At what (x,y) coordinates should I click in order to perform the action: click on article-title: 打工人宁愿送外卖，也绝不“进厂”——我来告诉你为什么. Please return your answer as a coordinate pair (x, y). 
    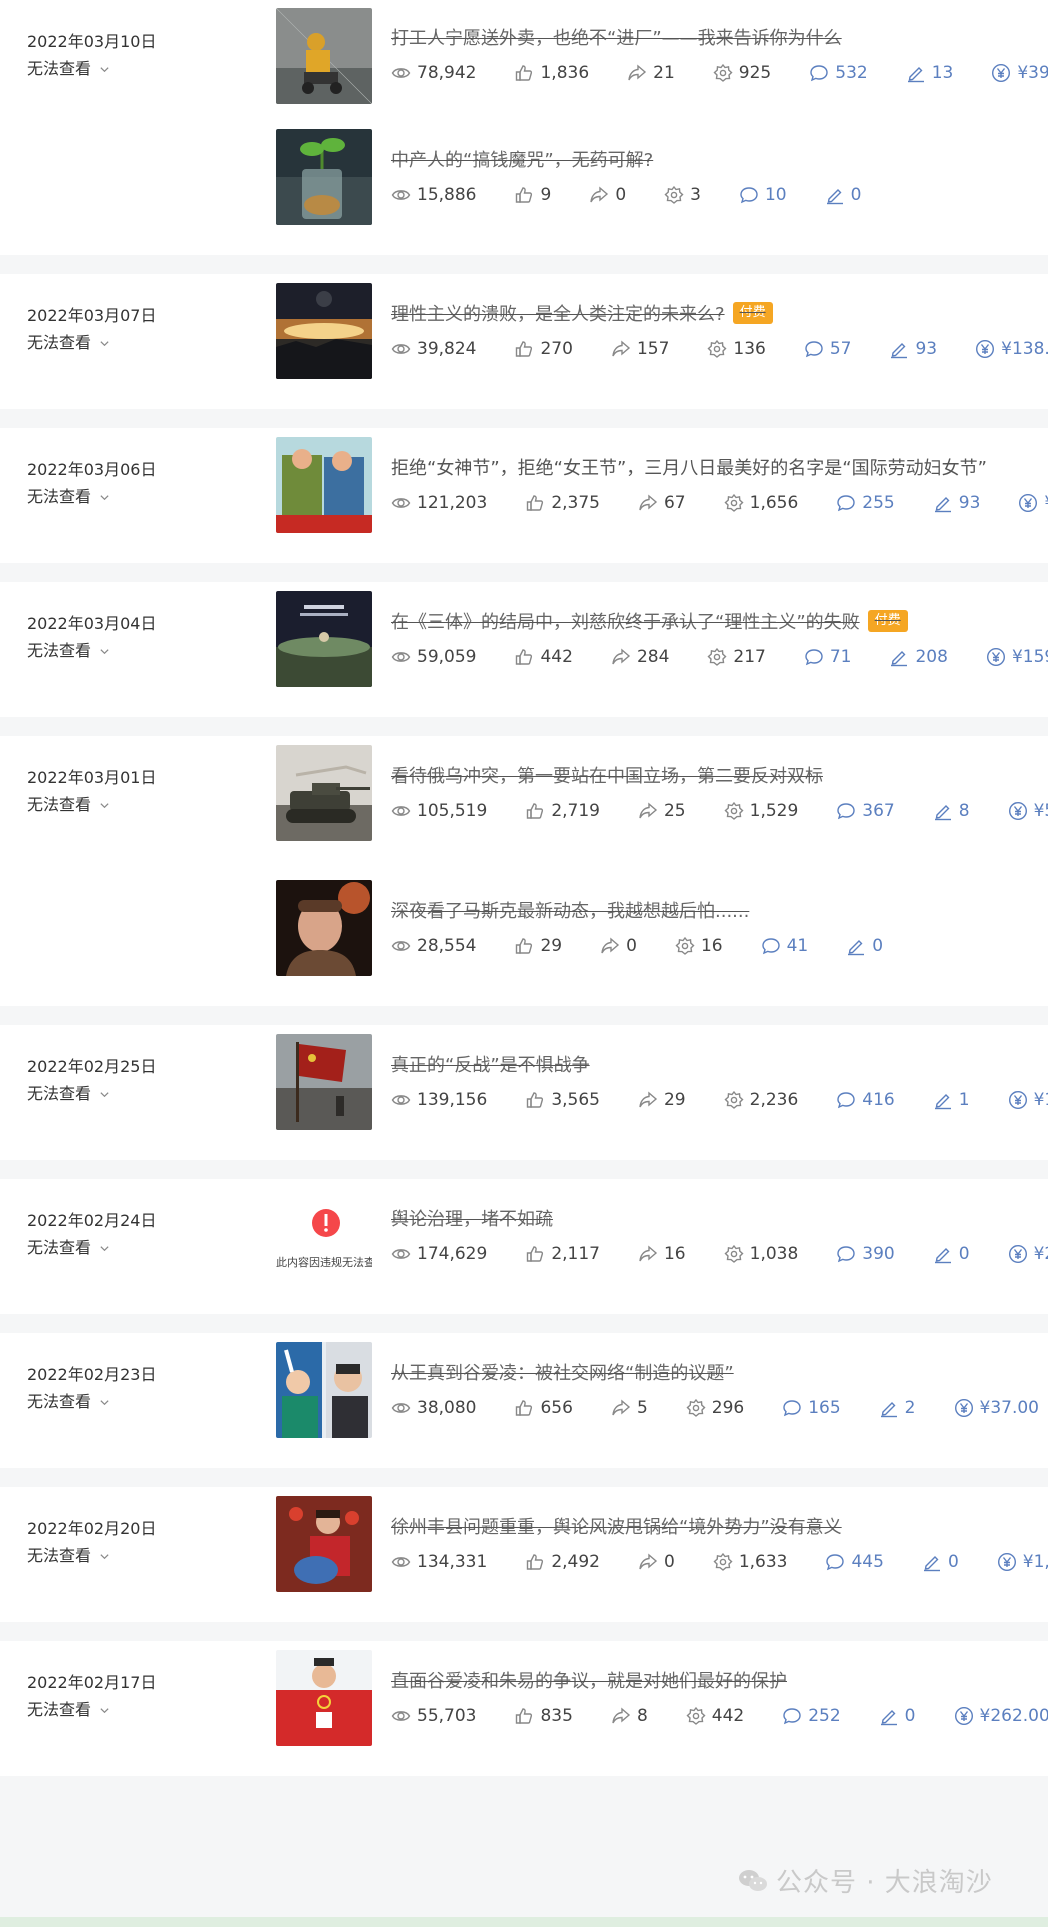
    Looking at the image, I should click on (616, 37).